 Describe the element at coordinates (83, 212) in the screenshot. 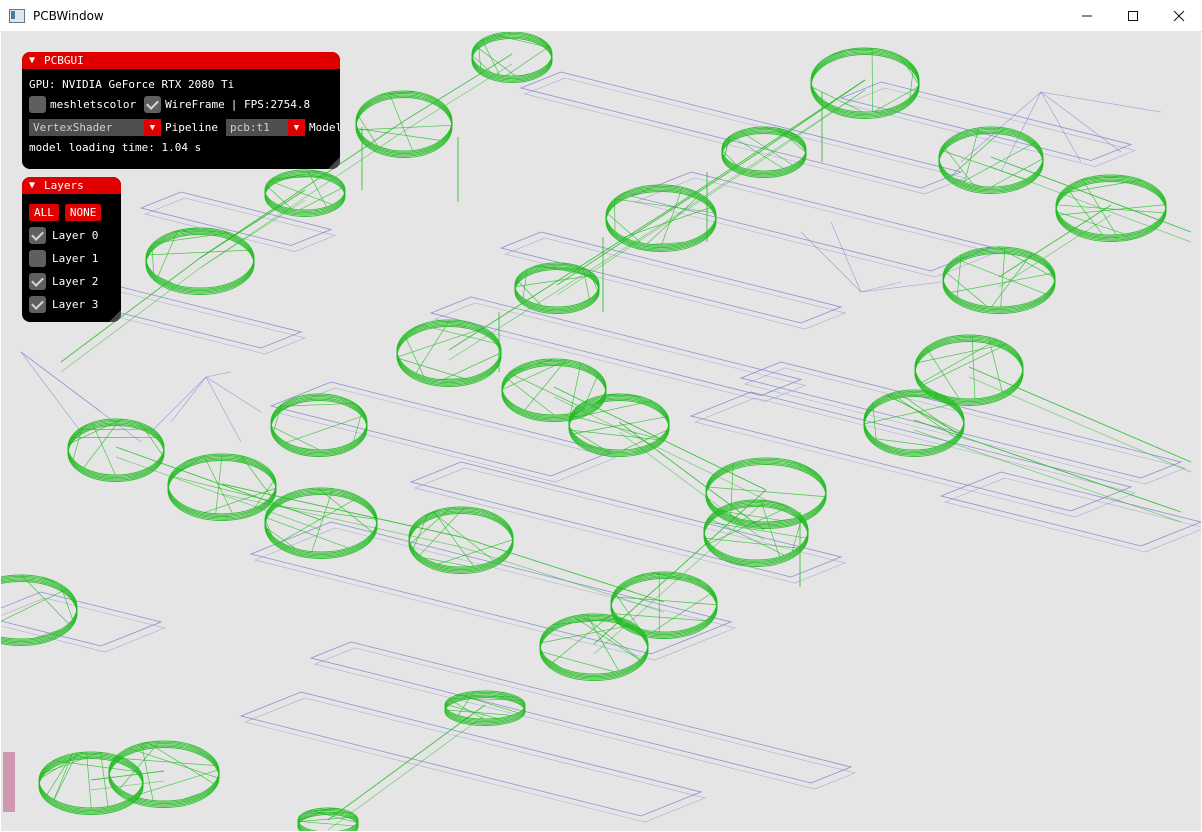

I see `no-layers-button: NONE` at that location.